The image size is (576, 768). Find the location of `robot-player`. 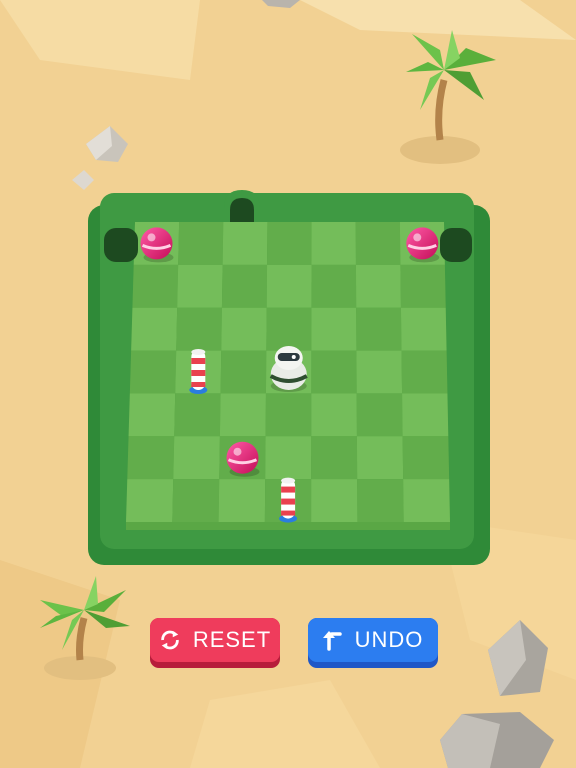

robot-player is located at coordinates (288, 369).